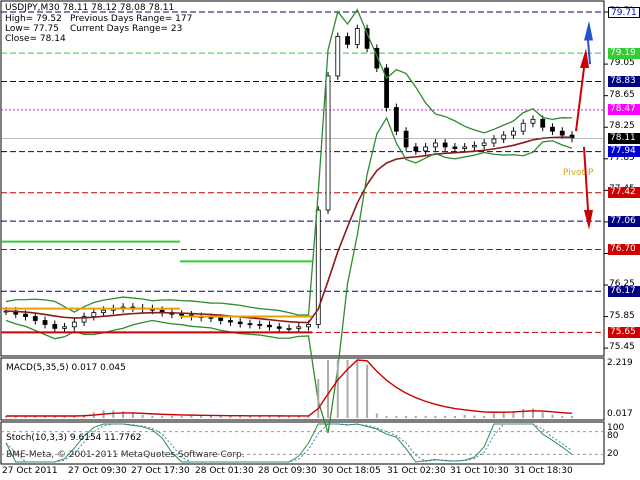 The height and width of the screenshot is (480, 640). I want to click on time-label-0: 27 Oct 2011, so click(30, 471).